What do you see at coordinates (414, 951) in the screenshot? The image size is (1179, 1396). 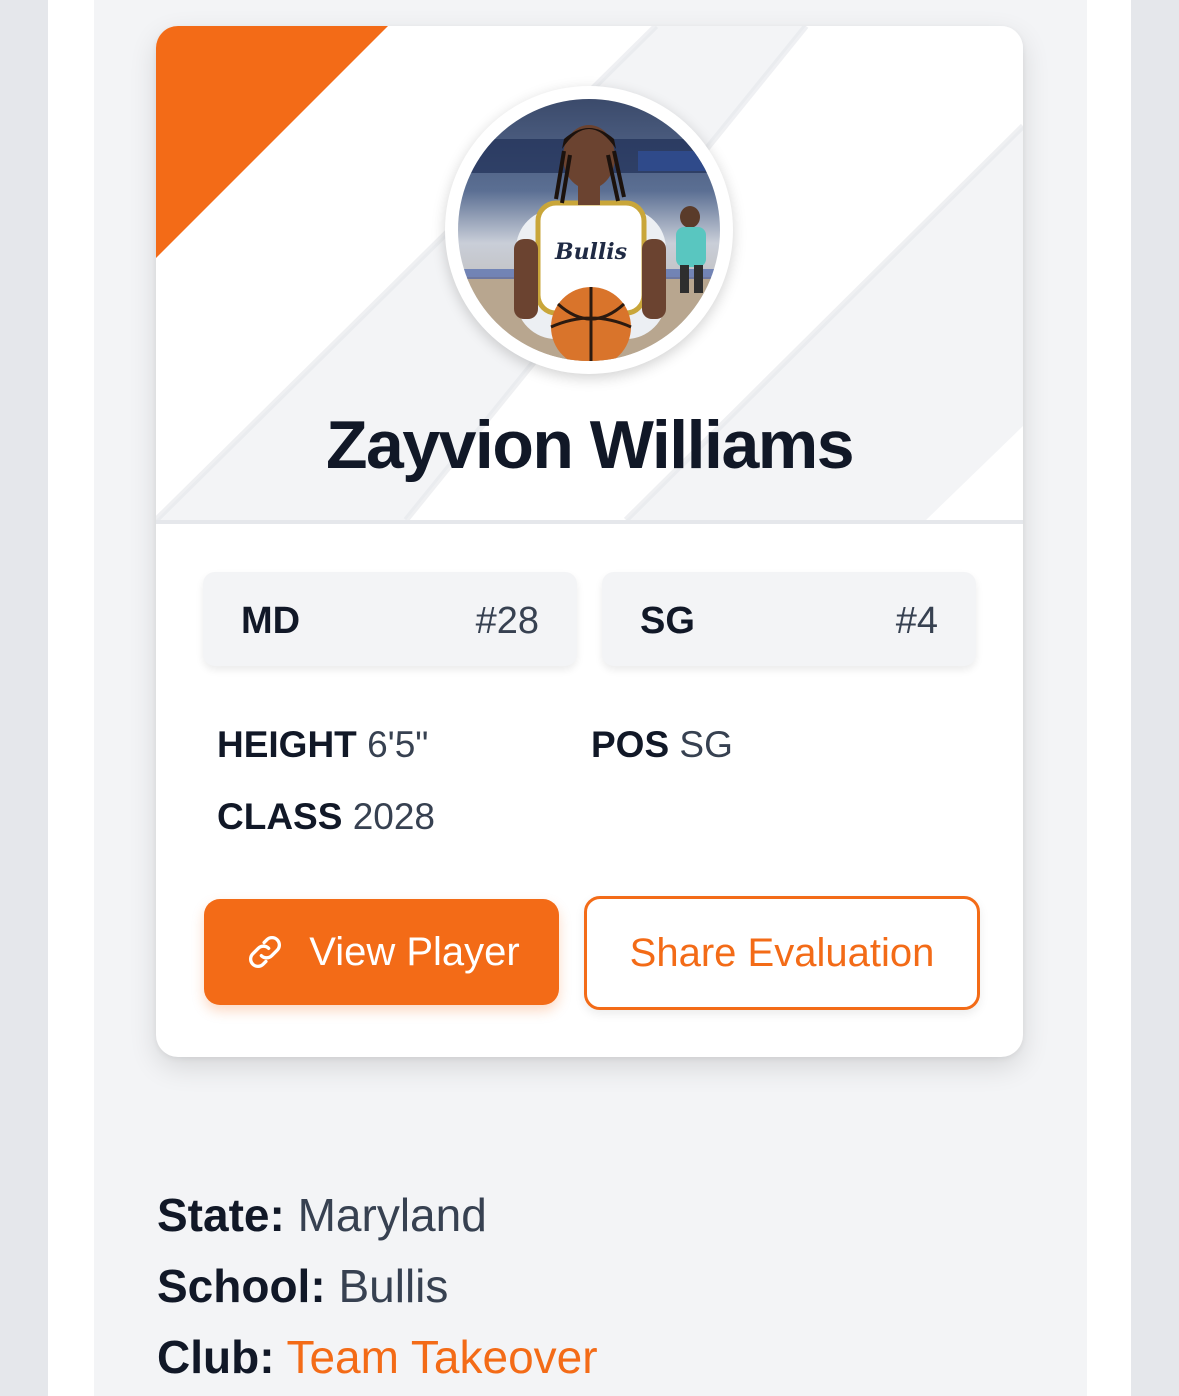 I see `view-player-label: View Player` at bounding box center [414, 951].